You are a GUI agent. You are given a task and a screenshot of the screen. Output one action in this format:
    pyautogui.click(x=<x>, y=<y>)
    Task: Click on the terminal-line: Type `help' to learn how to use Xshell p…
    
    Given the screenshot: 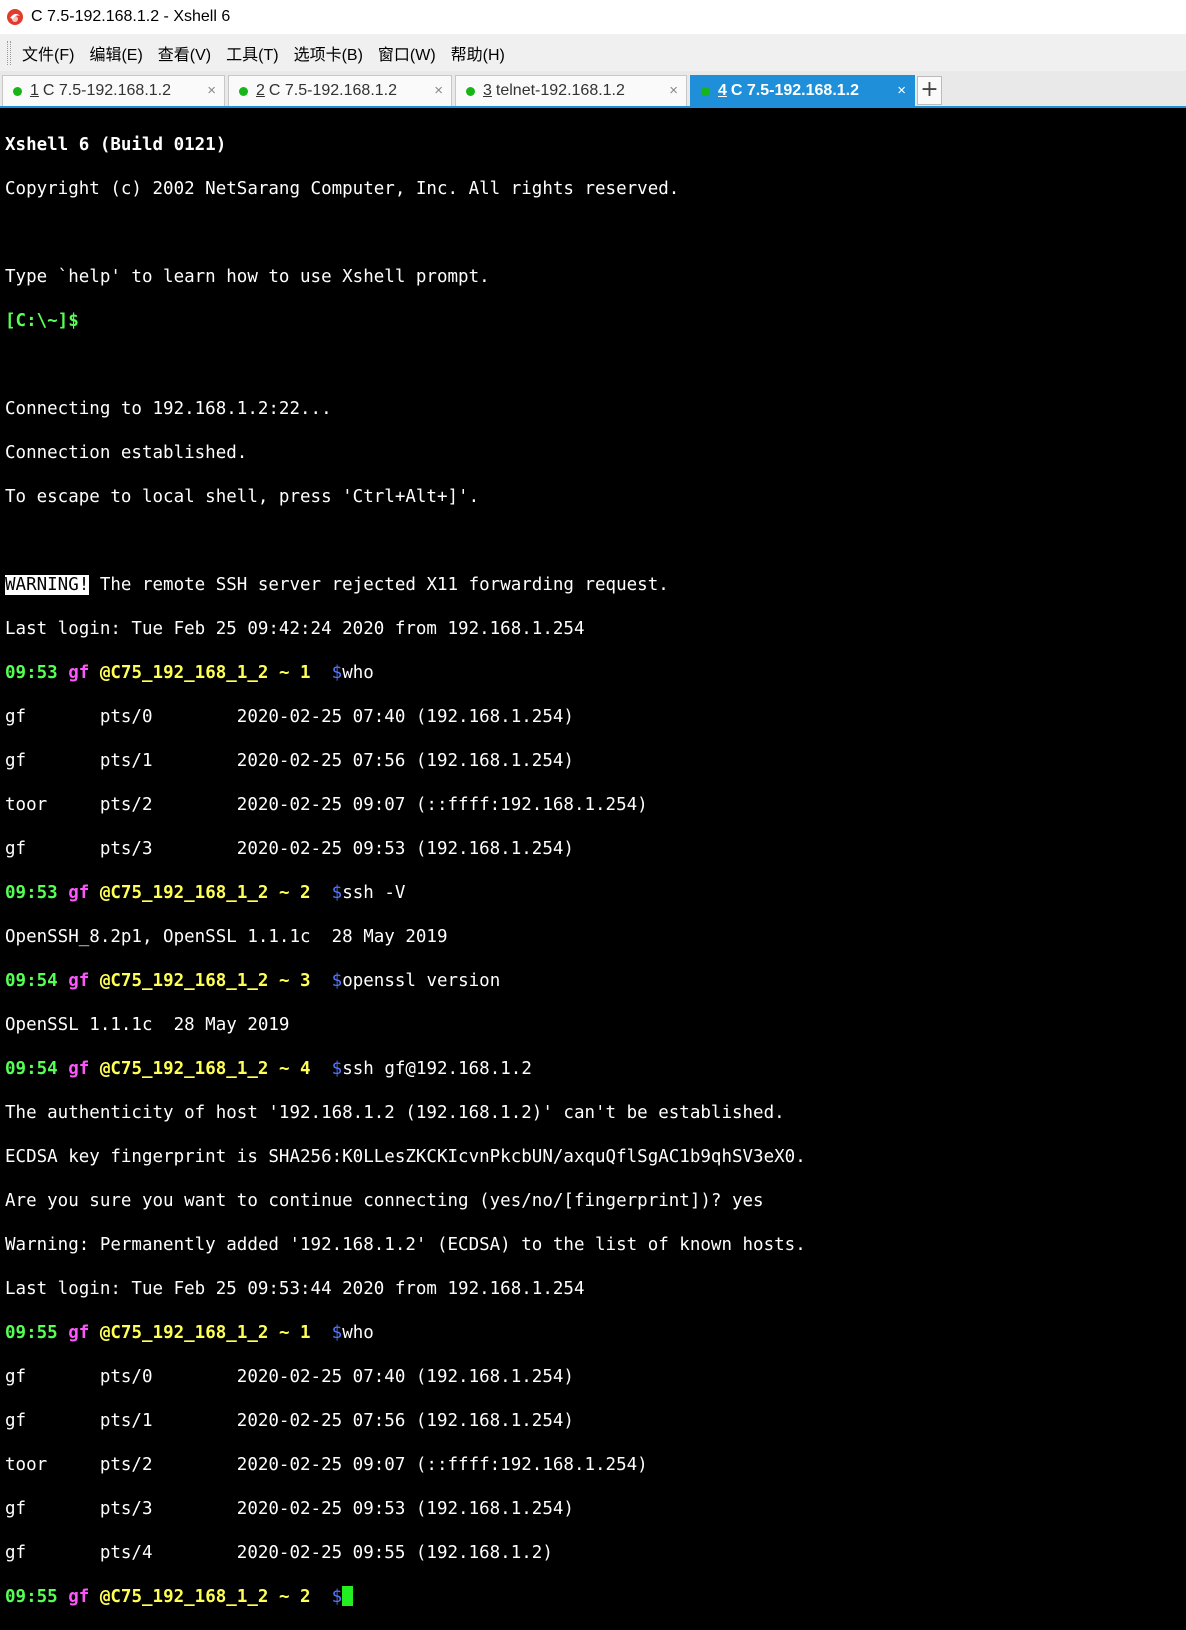 What is the action you would take?
    pyautogui.click(x=247, y=277)
    